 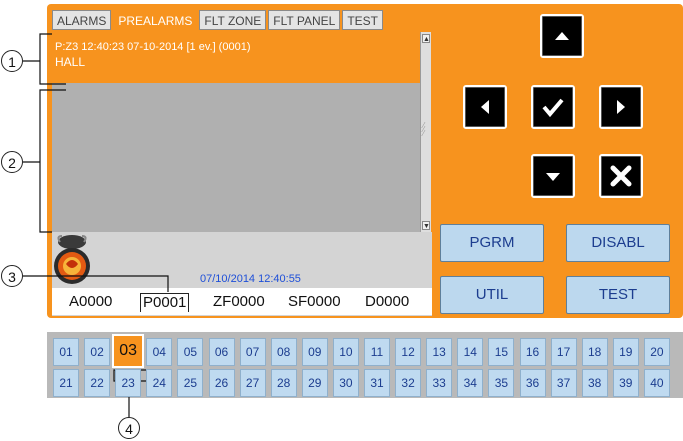 What do you see at coordinates (221, 383) in the screenshot?
I see `zone-button-26: 26` at bounding box center [221, 383].